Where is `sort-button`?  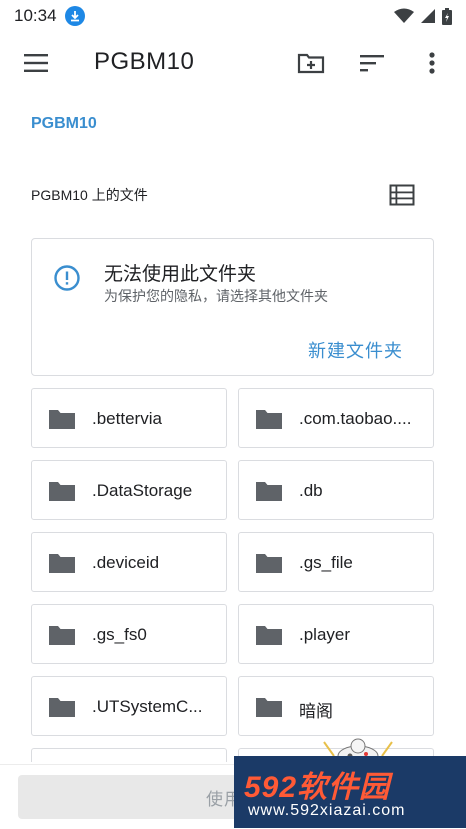 sort-button is located at coordinates (372, 63).